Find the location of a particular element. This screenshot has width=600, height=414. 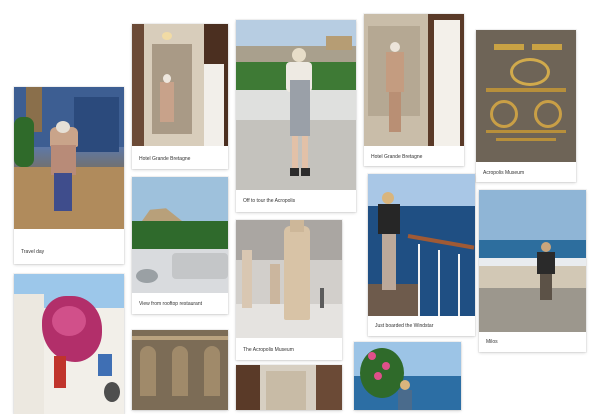

photo-card-caryatids: The Acropolis Museum is located at coordinates (289, 290).